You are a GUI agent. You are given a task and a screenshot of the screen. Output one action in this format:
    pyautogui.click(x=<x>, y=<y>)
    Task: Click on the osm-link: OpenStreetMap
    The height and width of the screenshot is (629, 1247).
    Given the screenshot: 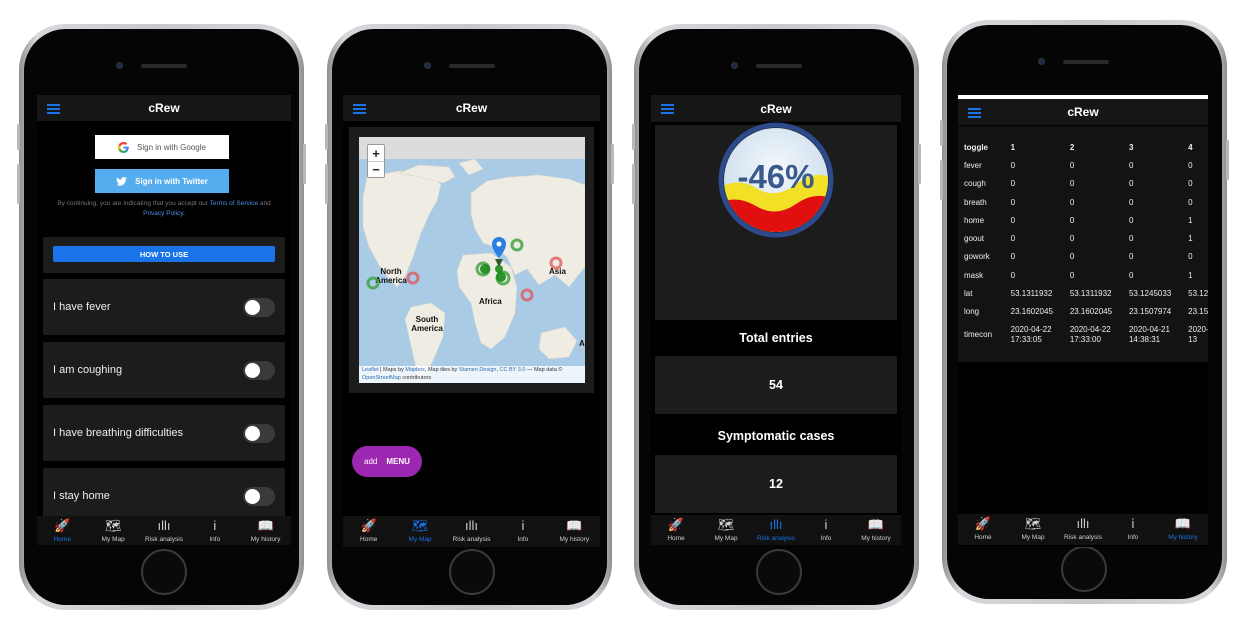 What is the action you would take?
    pyautogui.click(x=381, y=378)
    